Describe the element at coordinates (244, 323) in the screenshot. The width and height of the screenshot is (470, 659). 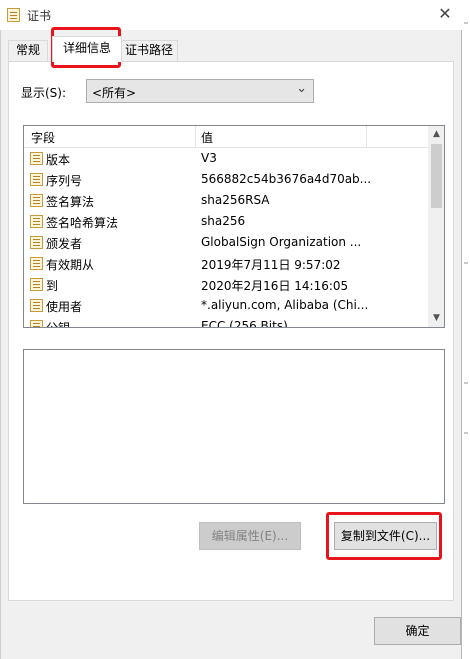
I see `list-item-value: ECC (256 Bits)` at that location.